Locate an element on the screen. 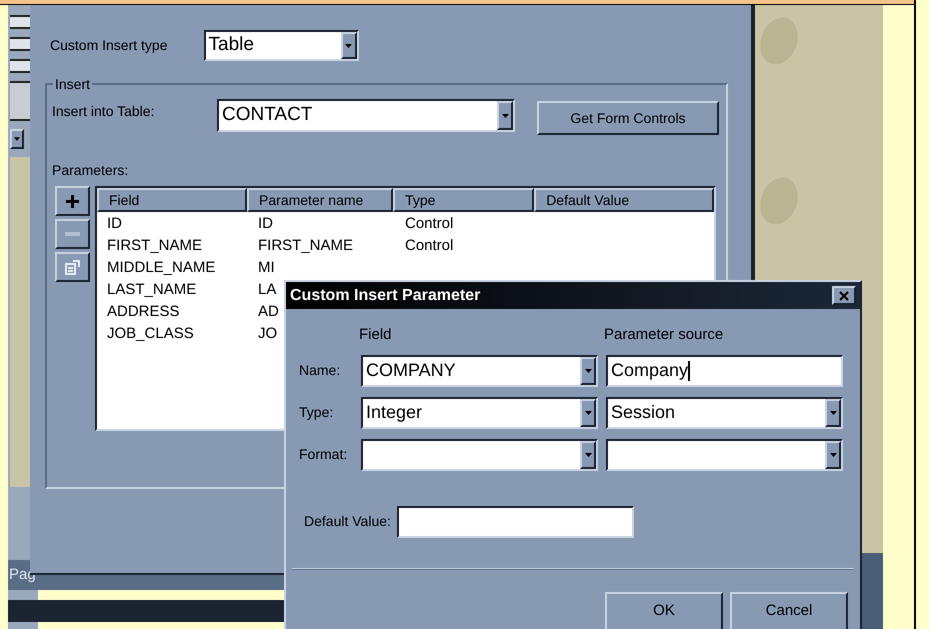 This screenshot has width=929, height=629. minus-icon is located at coordinates (72, 234).